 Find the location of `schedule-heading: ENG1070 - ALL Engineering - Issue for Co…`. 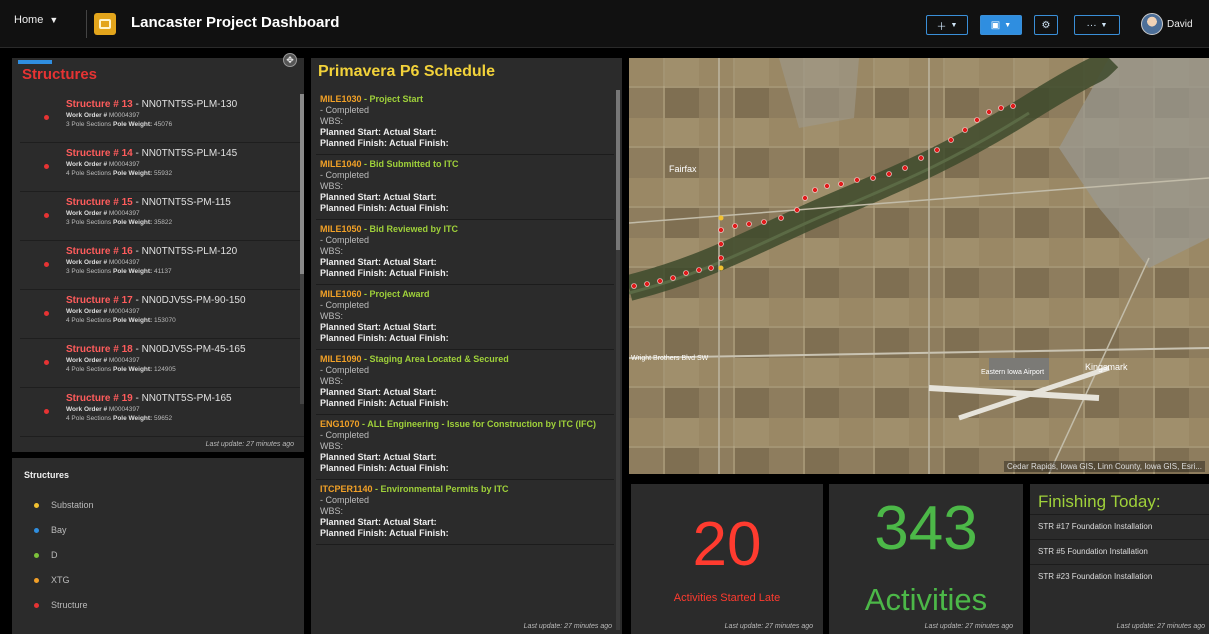

schedule-heading: ENG1070 - ALL Engineering - Issue for Co… is located at coordinates (465, 424).